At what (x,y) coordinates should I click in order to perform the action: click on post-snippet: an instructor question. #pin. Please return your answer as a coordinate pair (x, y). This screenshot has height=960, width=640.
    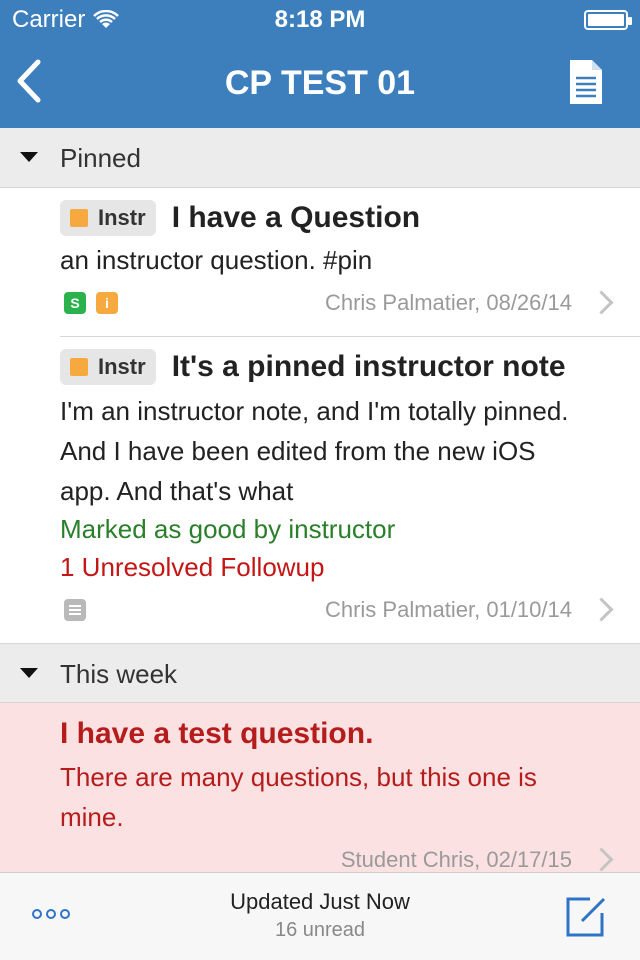
    Looking at the image, I should click on (216, 260).